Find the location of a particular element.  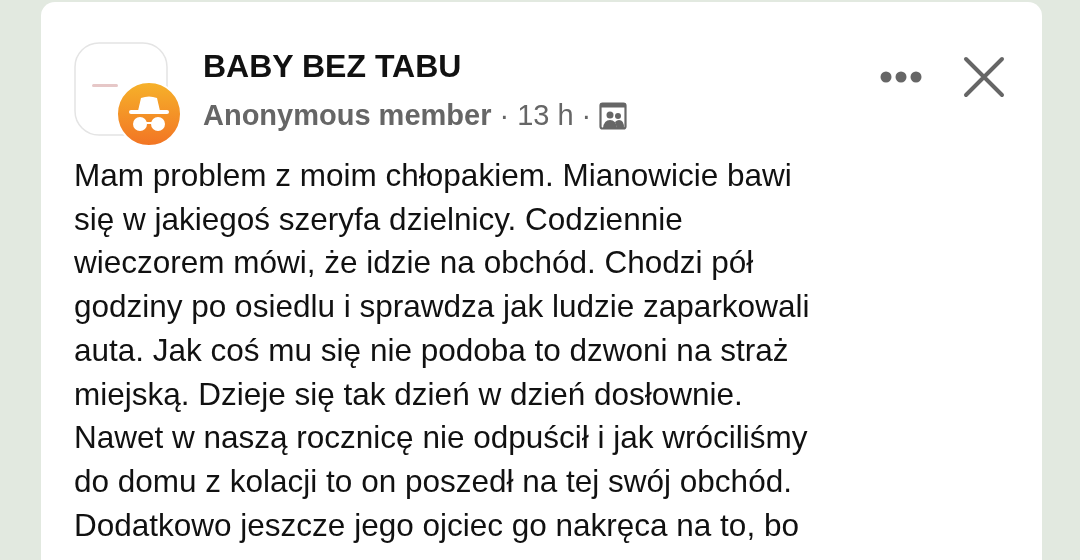

author-name: Anonymous member is located at coordinates (347, 115).